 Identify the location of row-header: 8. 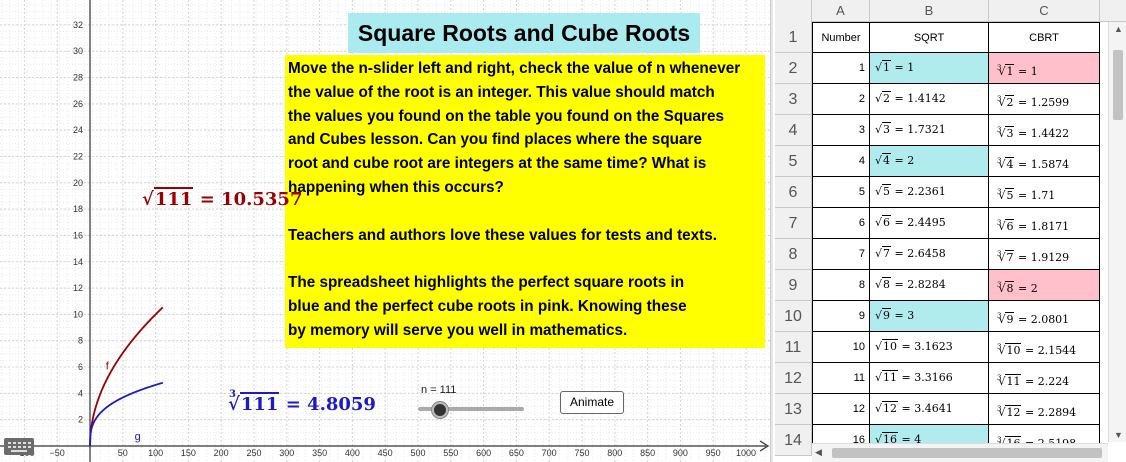
(793, 254).